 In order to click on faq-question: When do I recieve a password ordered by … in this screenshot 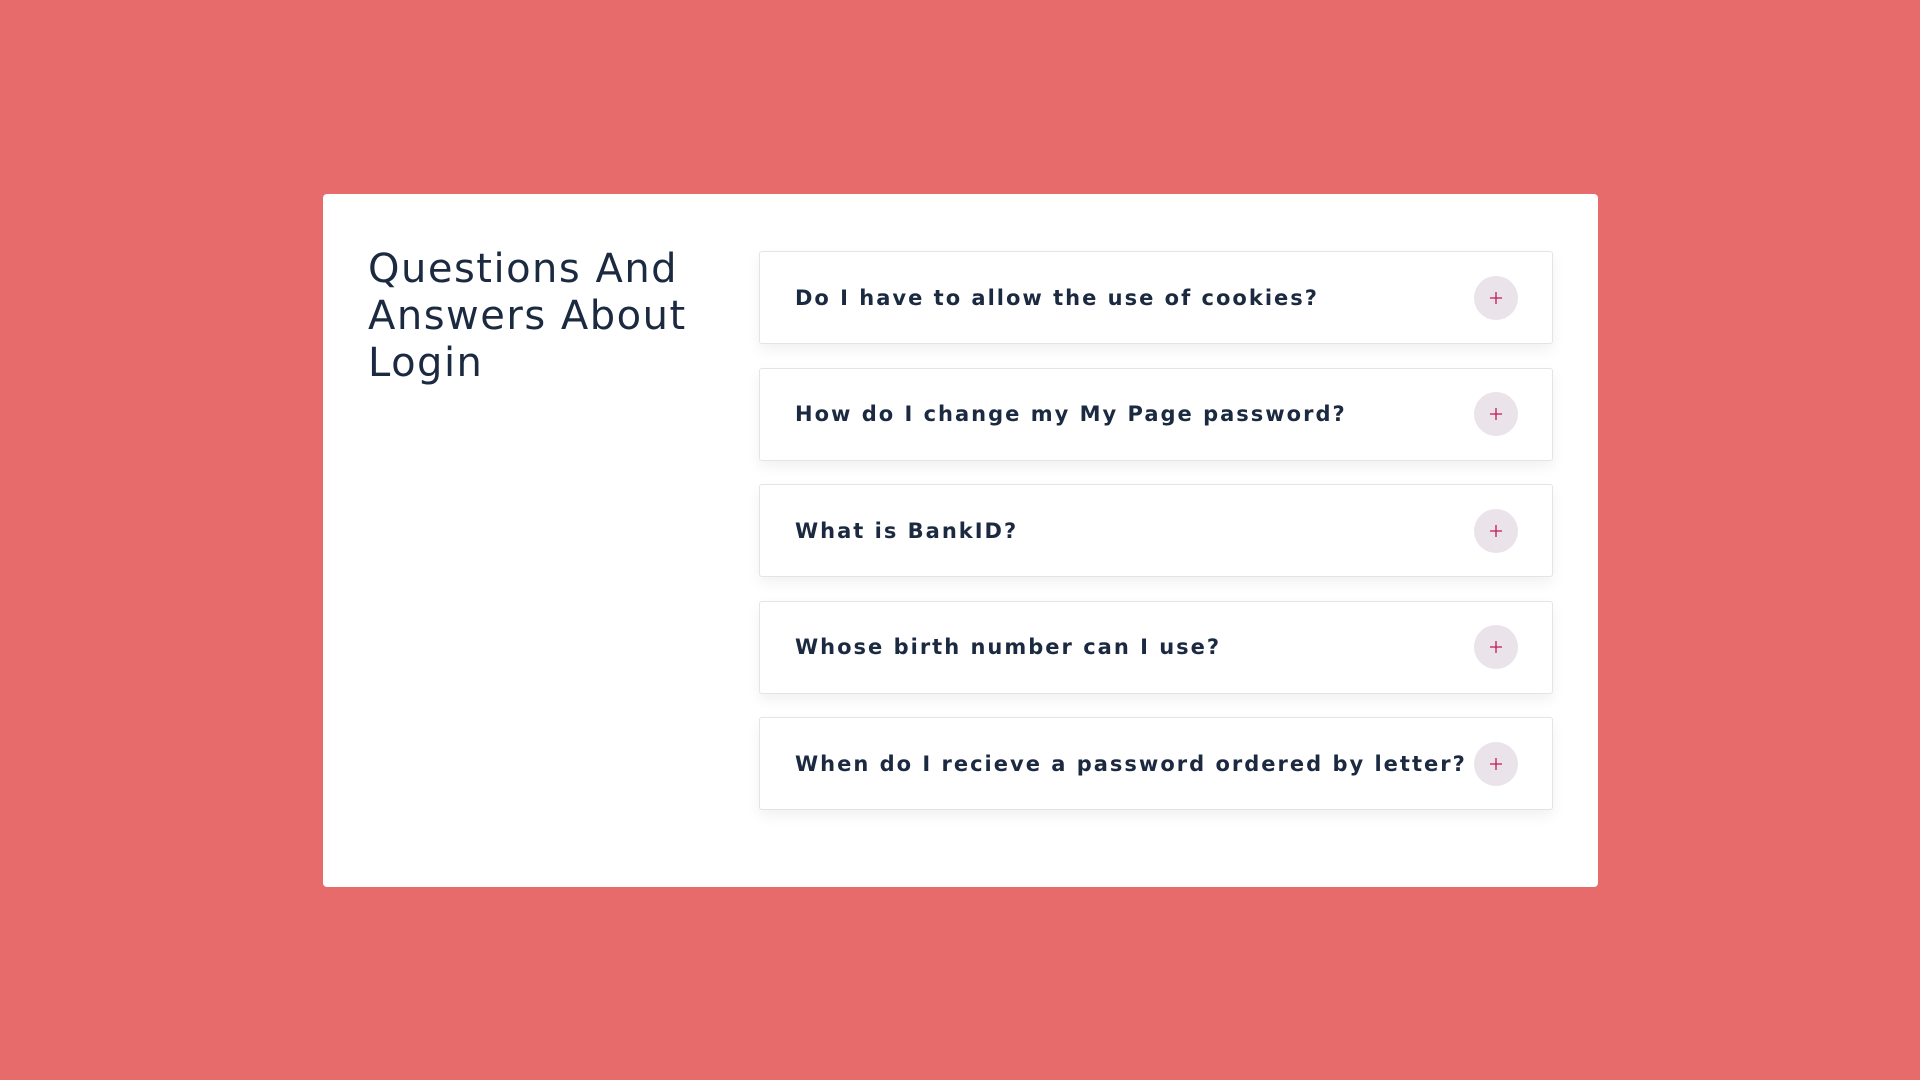, I will do `click(1131, 763)`.